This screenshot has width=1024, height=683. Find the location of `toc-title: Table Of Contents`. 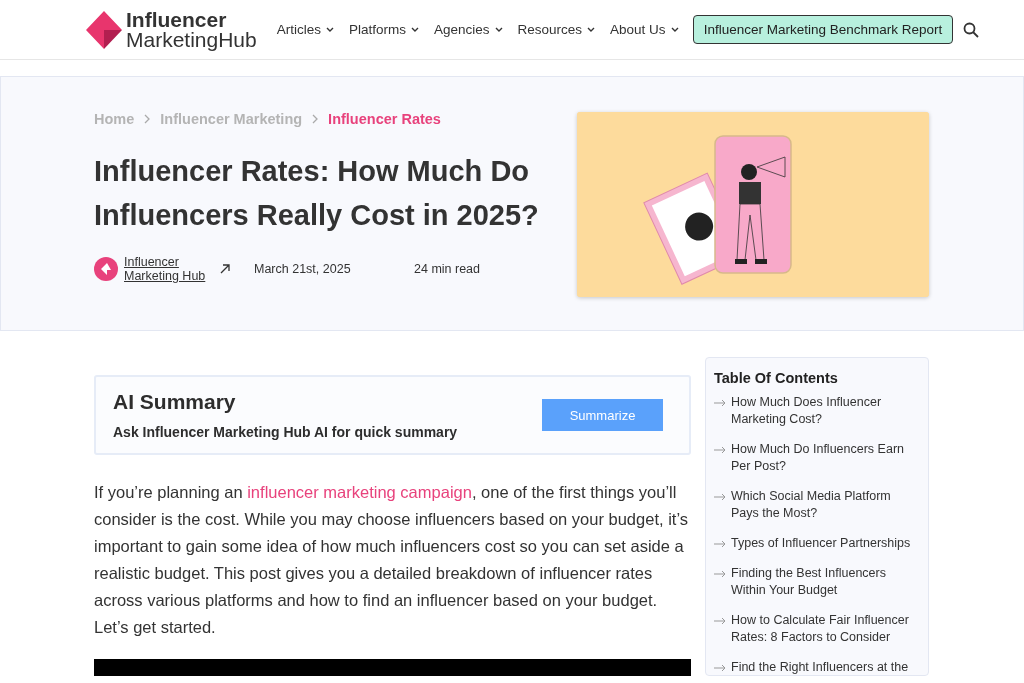

toc-title: Table Of Contents is located at coordinates (776, 378).